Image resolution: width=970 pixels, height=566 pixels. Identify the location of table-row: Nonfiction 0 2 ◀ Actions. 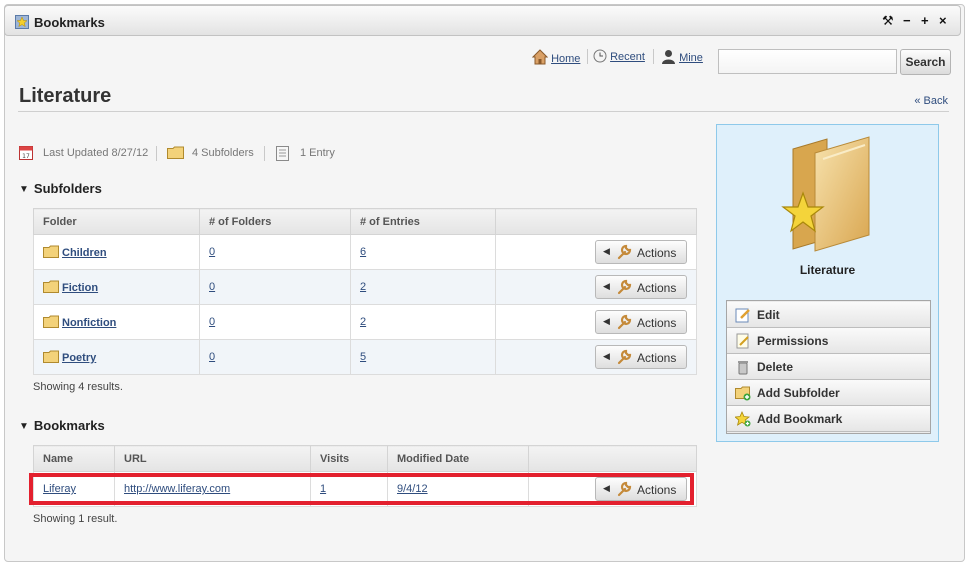
(365, 322).